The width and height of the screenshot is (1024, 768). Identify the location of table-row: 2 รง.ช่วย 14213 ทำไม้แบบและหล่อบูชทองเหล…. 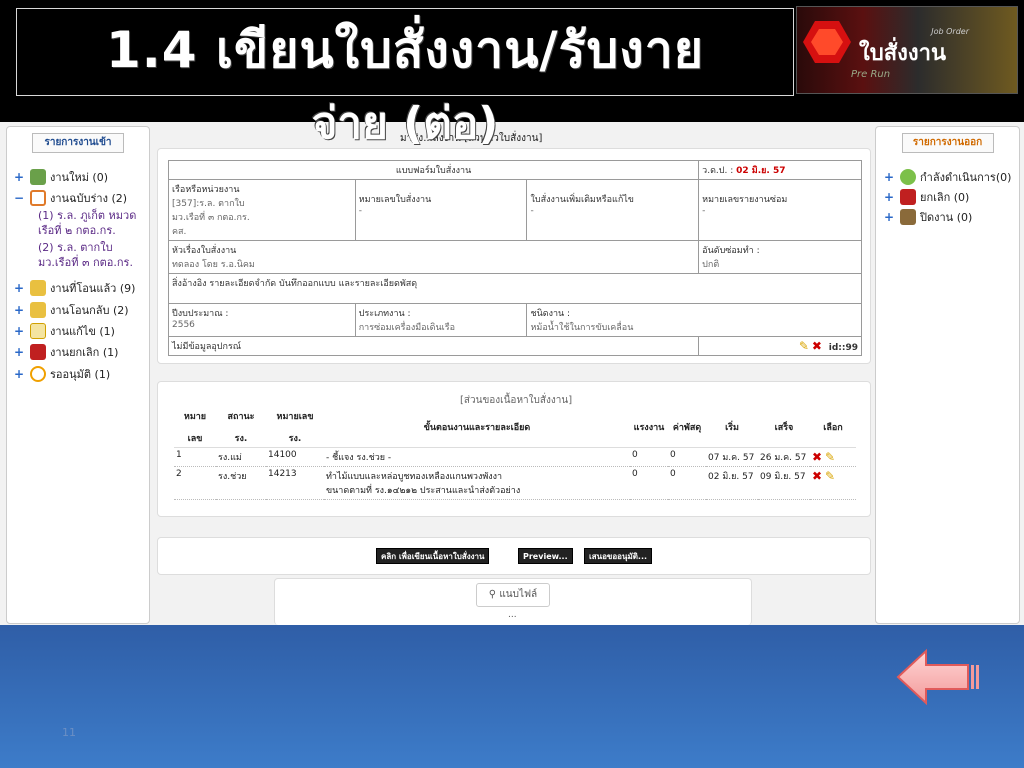
(515, 483).